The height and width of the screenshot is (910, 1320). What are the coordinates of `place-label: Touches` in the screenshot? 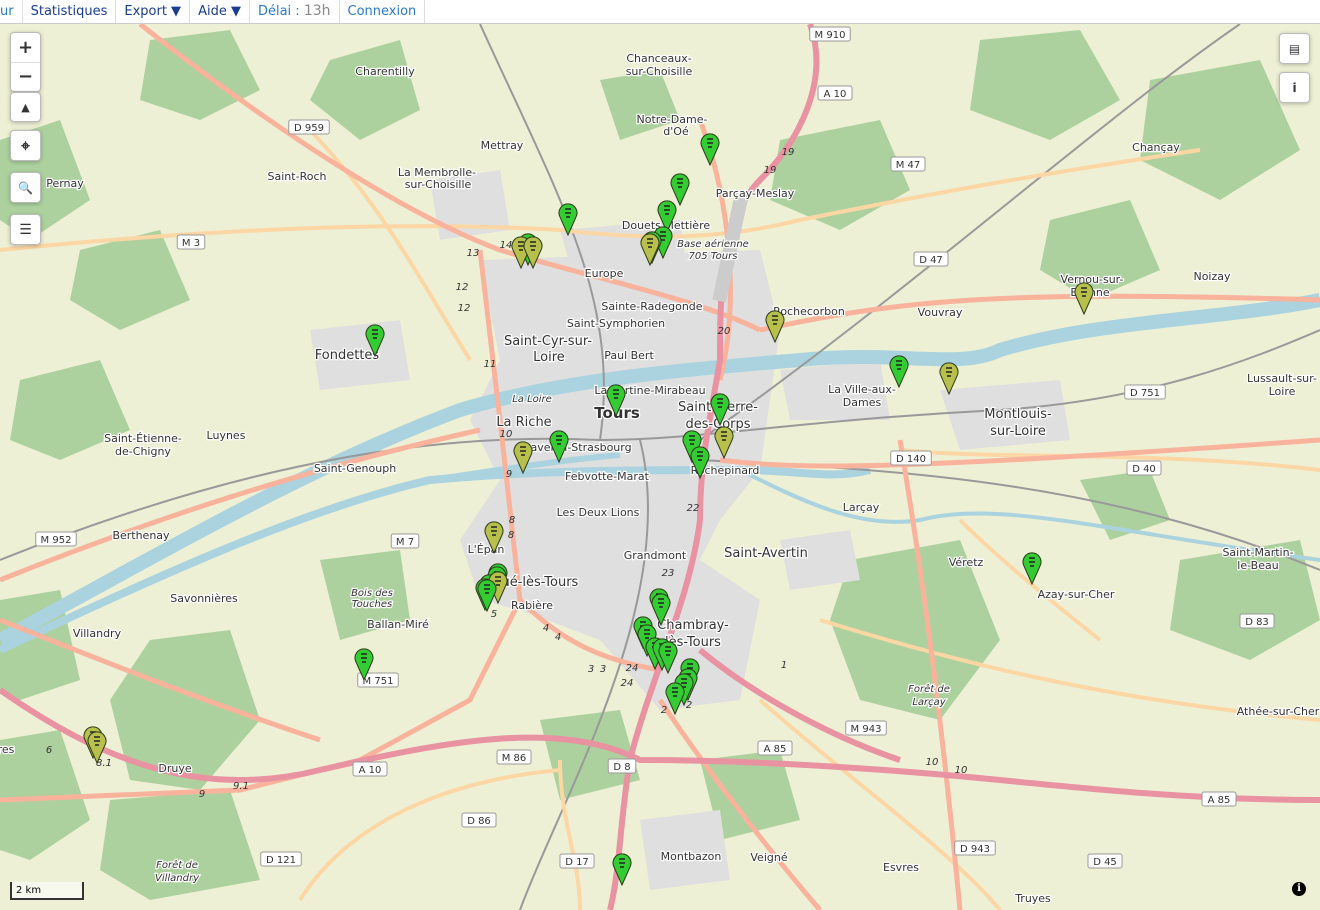 It's located at (372, 604).